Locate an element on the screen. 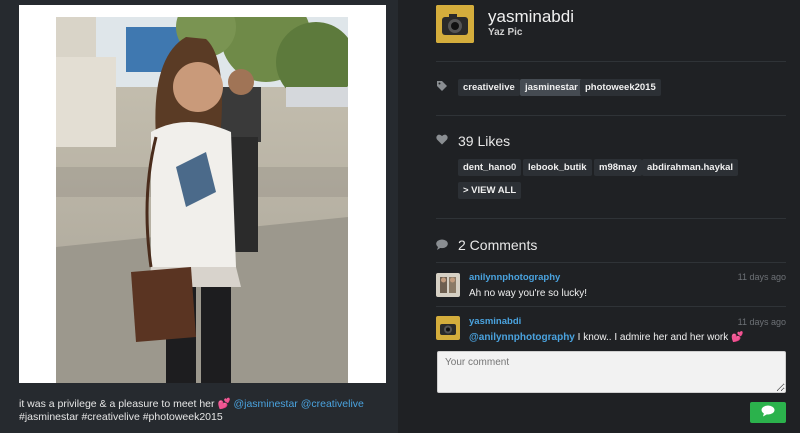 The image size is (800, 433). comment-bubble-icon is located at coordinates (442, 246).